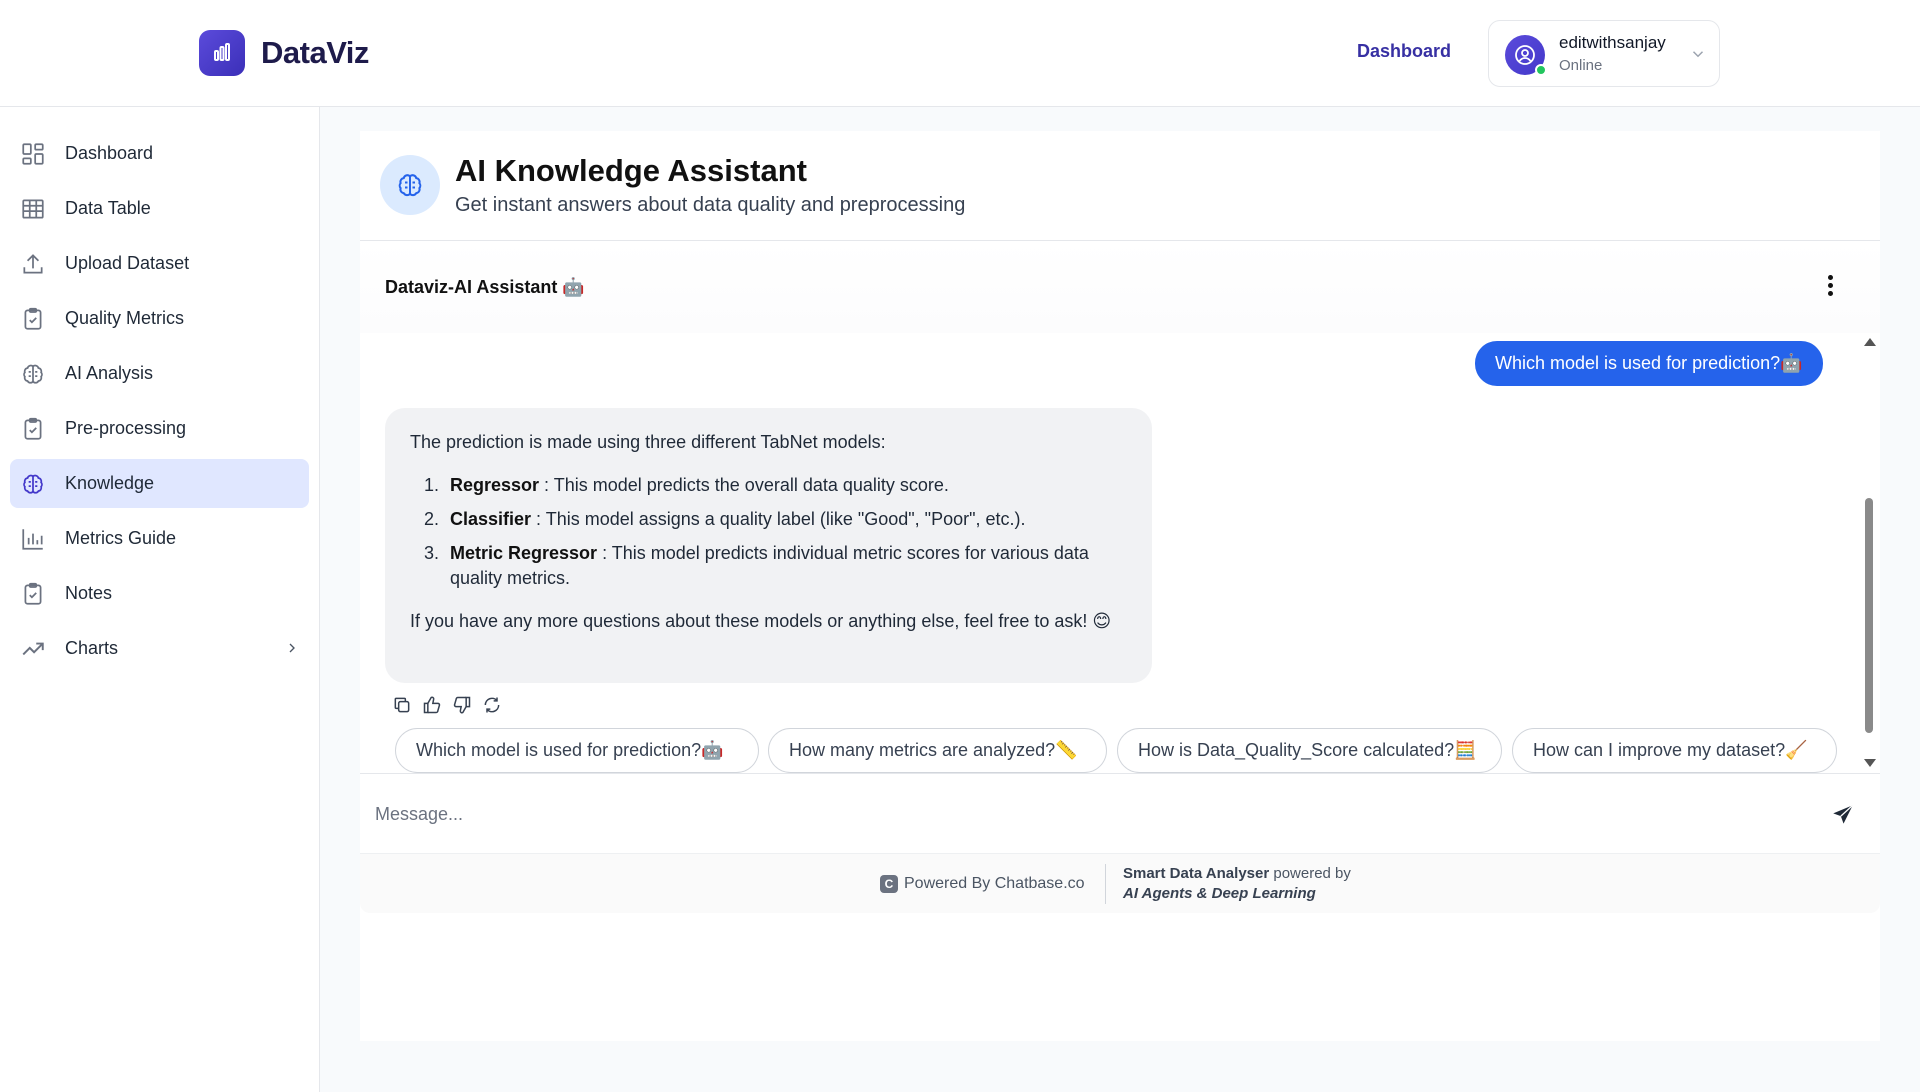  I want to click on list-item-term: Classifier, so click(491, 519).